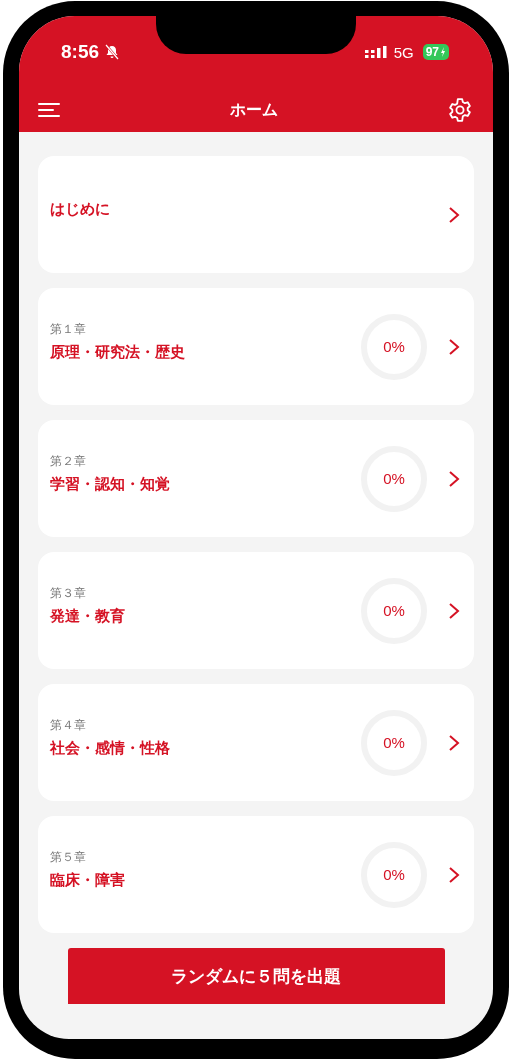 Image resolution: width=512 pixels, height=1062 pixels. Describe the element at coordinates (403, 52) in the screenshot. I see `network-label: 5G` at that location.